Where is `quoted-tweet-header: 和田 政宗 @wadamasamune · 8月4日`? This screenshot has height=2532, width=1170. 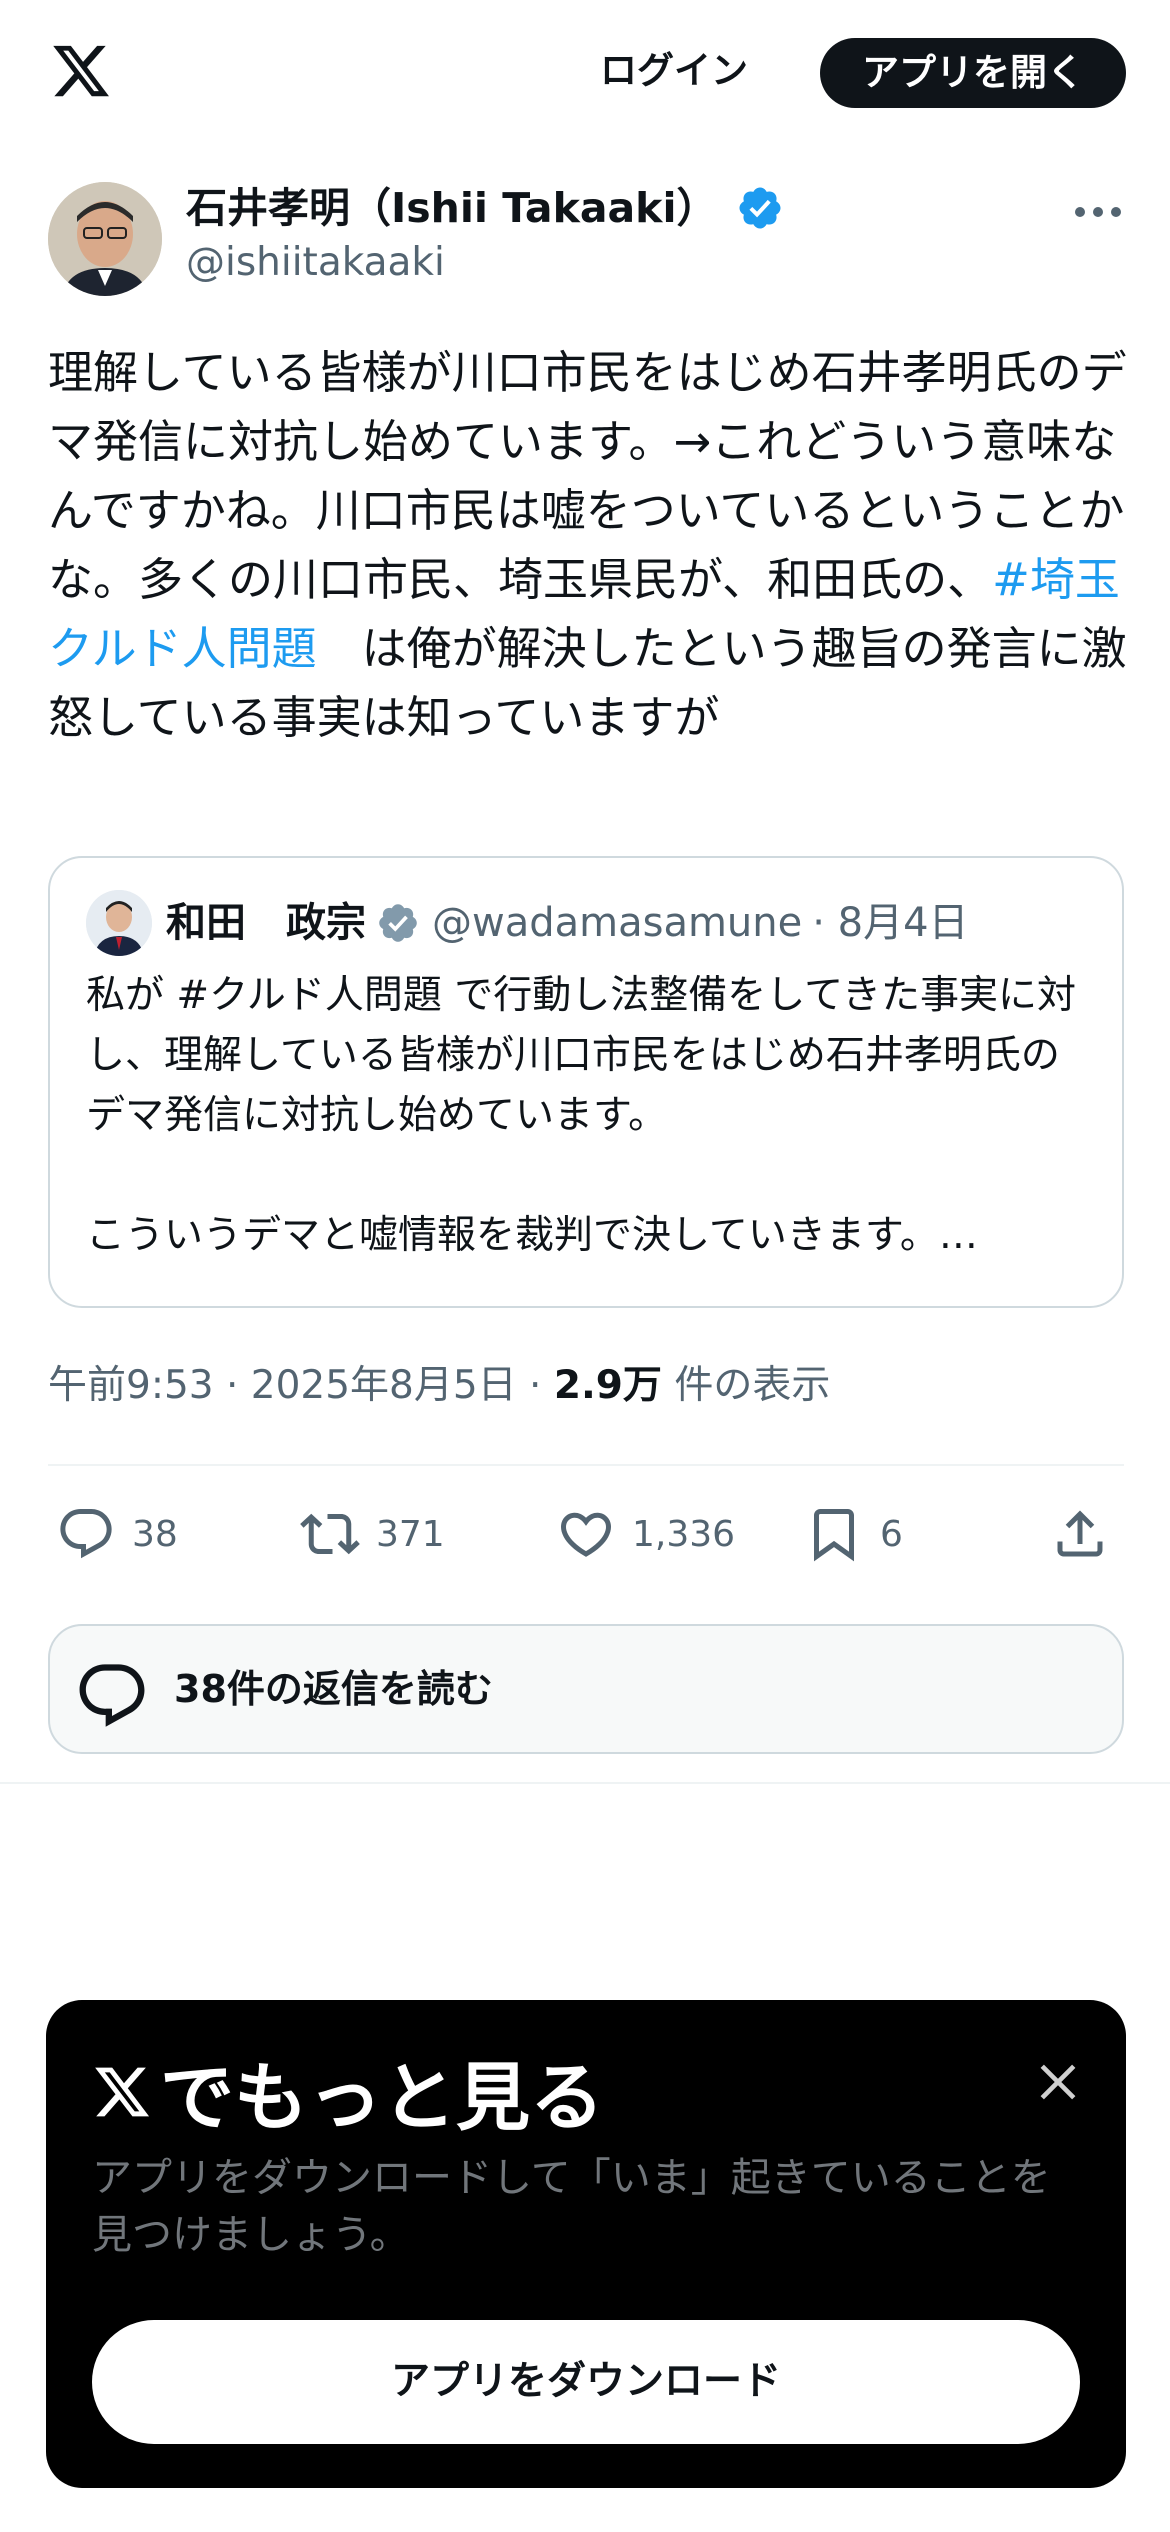
quoted-tweet-header: 和田 政宗 @wadamasamune · 8月4日 is located at coordinates (567, 923).